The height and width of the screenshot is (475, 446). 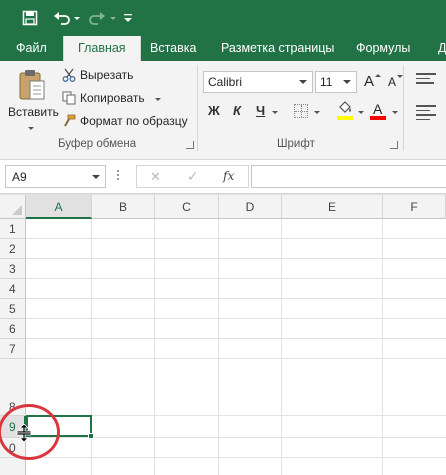 What do you see at coordinates (296, 144) in the screenshot?
I see `font-group-label: Шрифт` at bounding box center [296, 144].